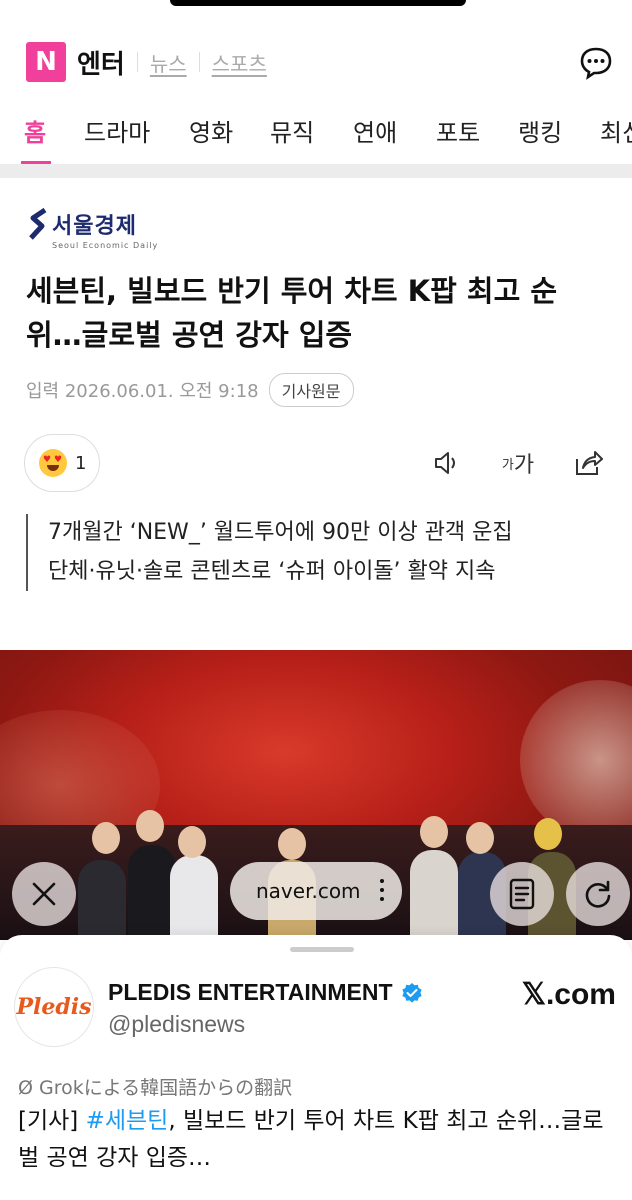 The width and height of the screenshot is (632, 1200). What do you see at coordinates (155, 1086) in the screenshot?
I see `translation-note: Ø Grokによる韓国語からの翻訳` at bounding box center [155, 1086].